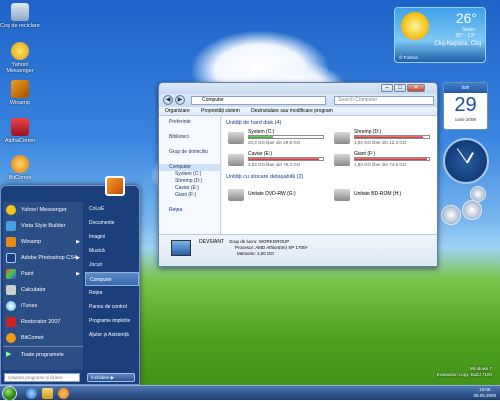 The height and width of the screenshot is (401, 500). I want to click on paint-icon, so click(11, 274).